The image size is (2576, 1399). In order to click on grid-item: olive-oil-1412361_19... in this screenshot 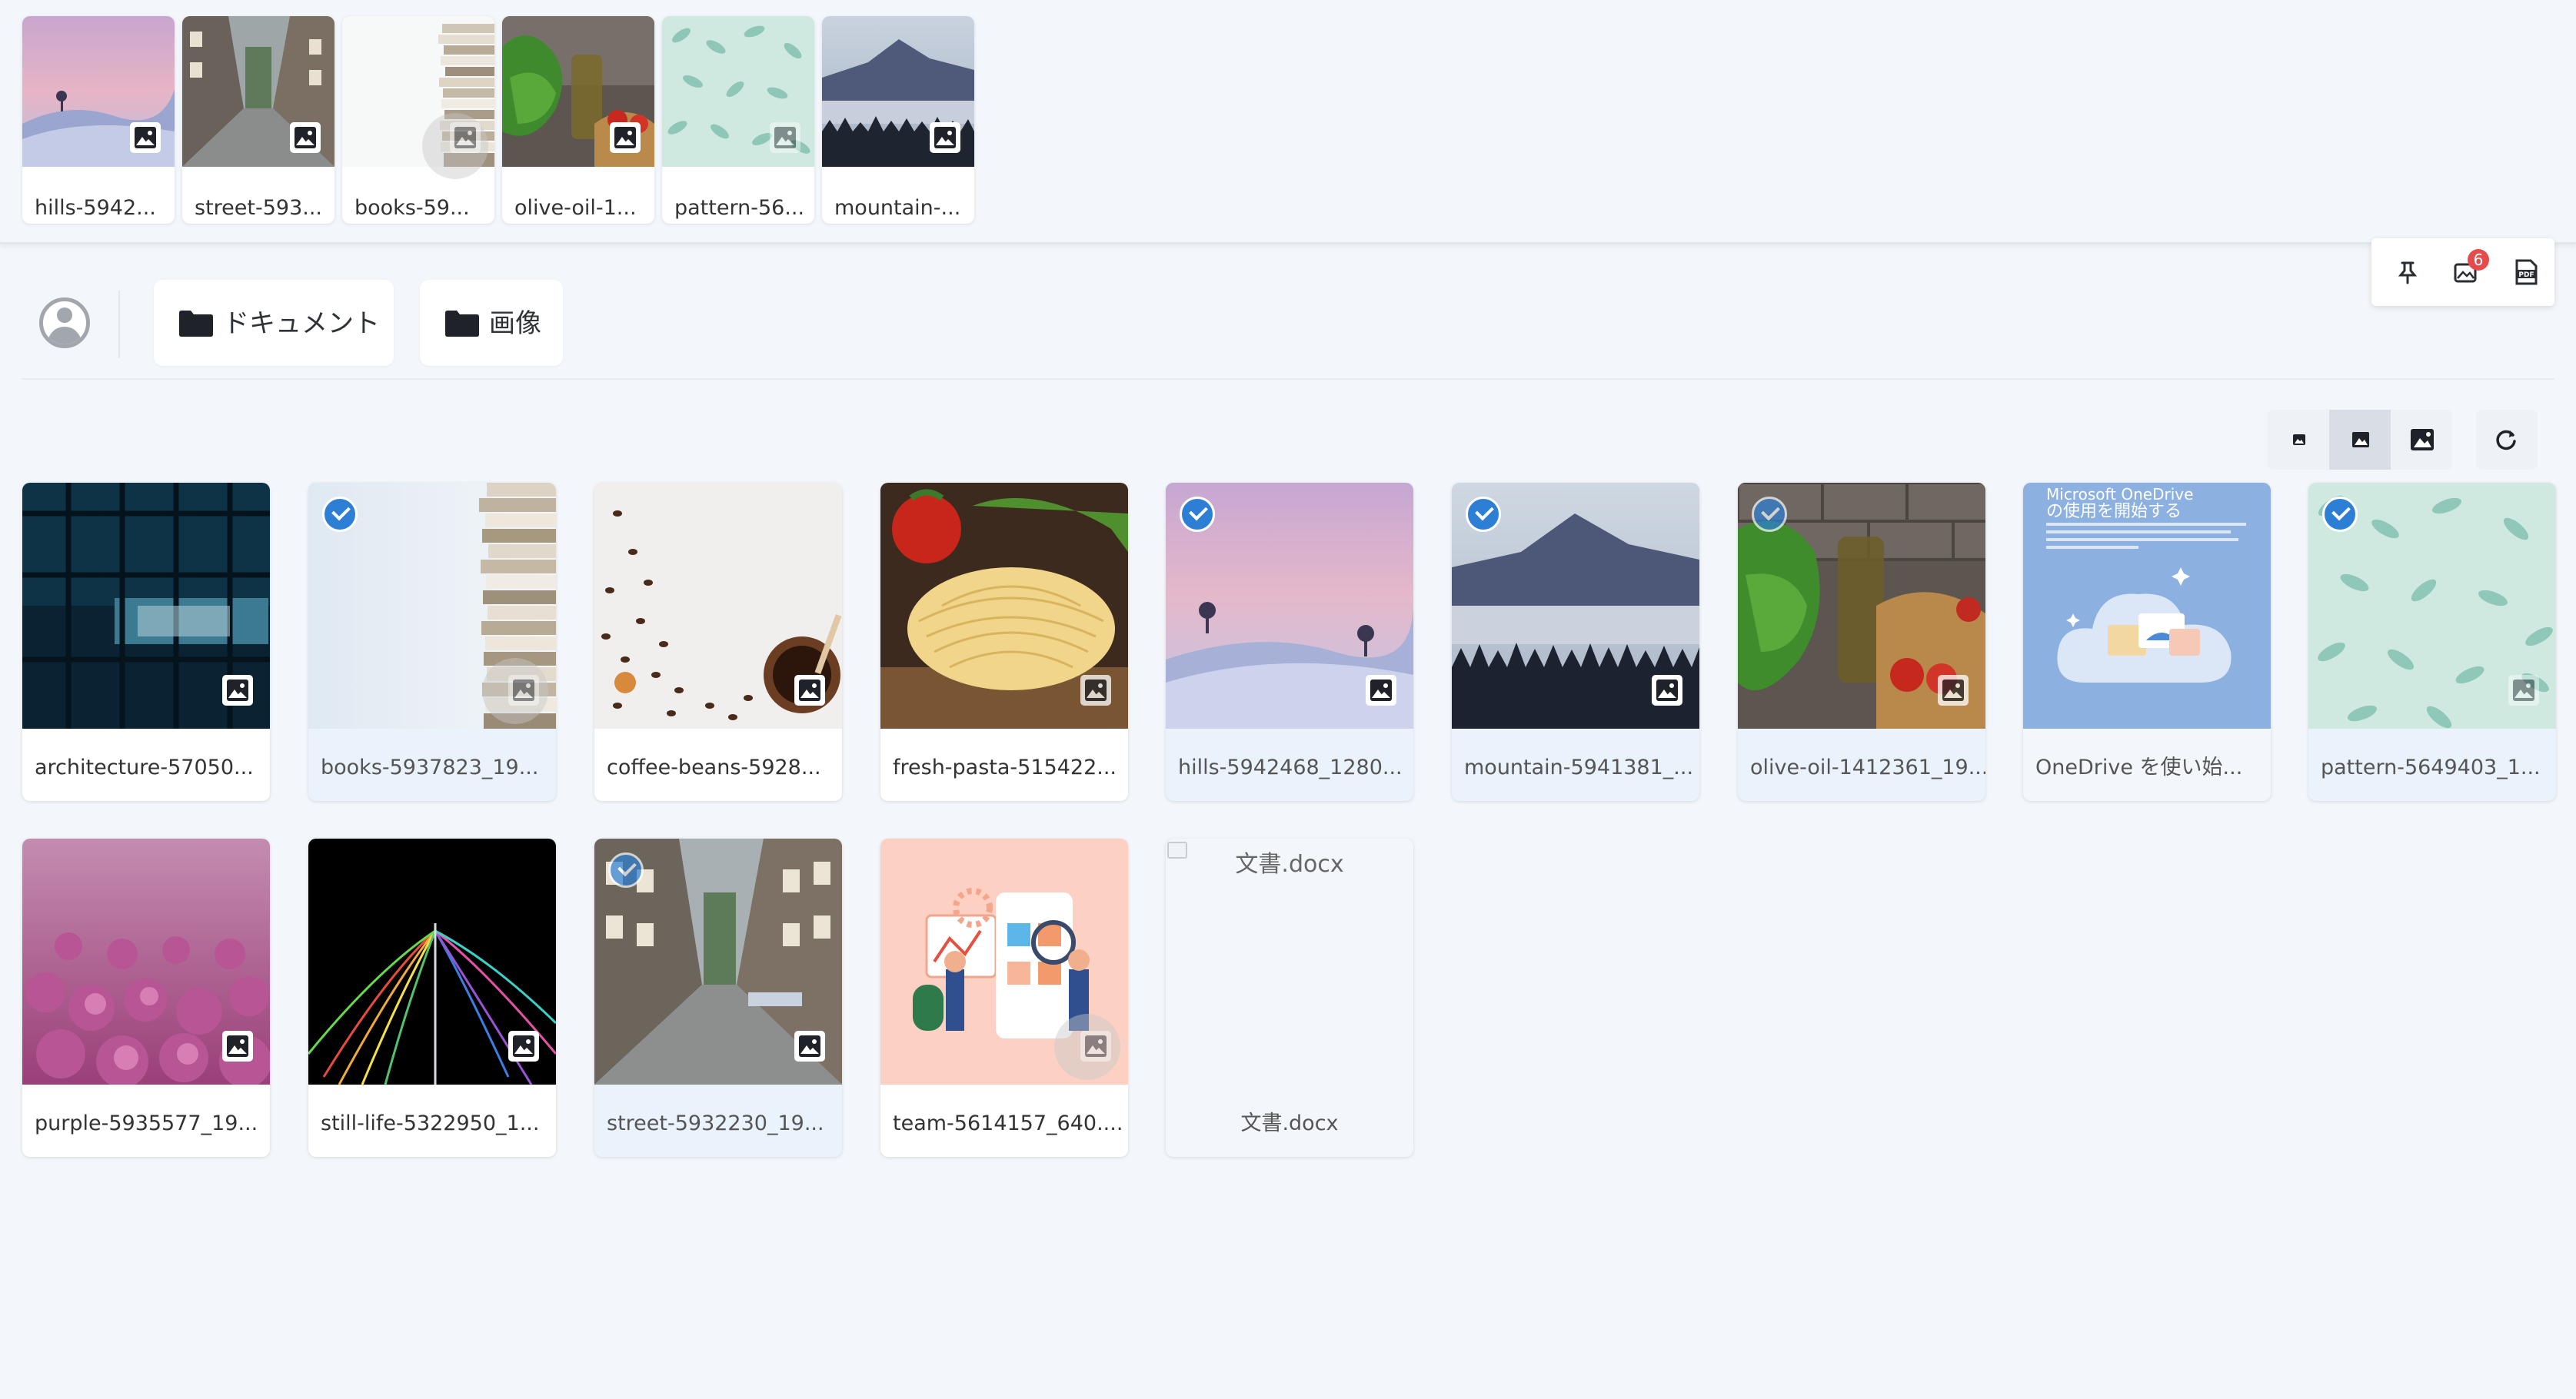, I will do `click(1862, 642)`.